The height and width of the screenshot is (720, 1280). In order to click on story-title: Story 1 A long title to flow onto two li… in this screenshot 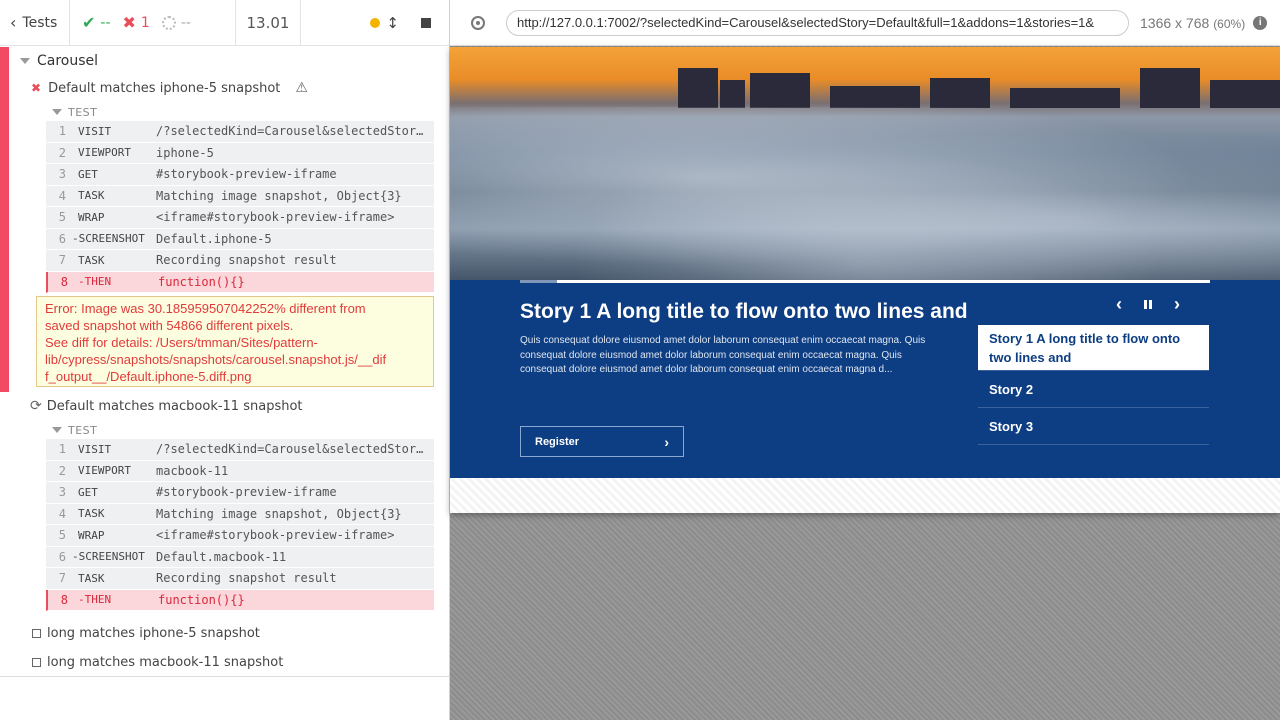, I will do `click(744, 311)`.